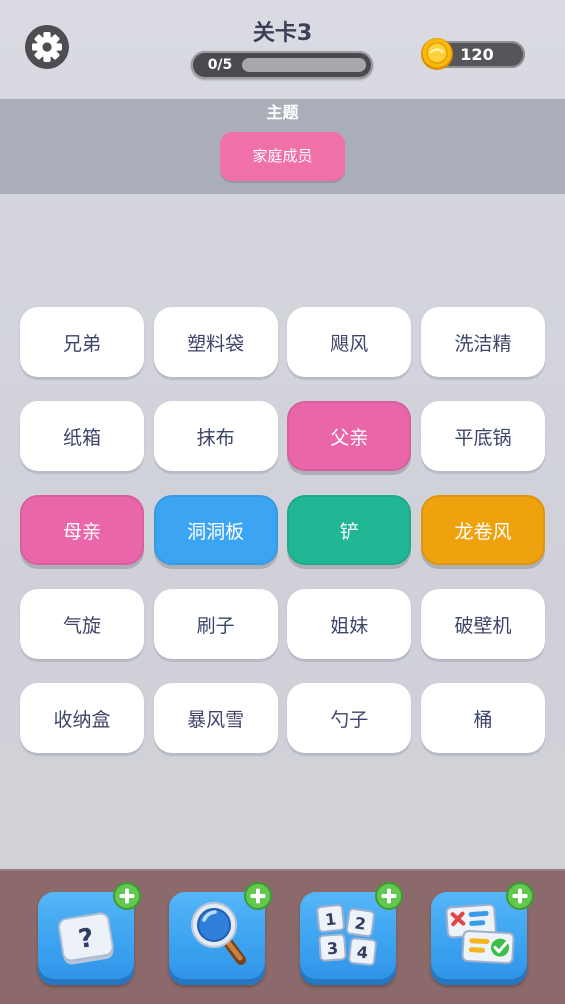 Image resolution: width=565 pixels, height=1004 pixels. What do you see at coordinates (482, 933) in the screenshot?
I see `checklist-button` at bounding box center [482, 933].